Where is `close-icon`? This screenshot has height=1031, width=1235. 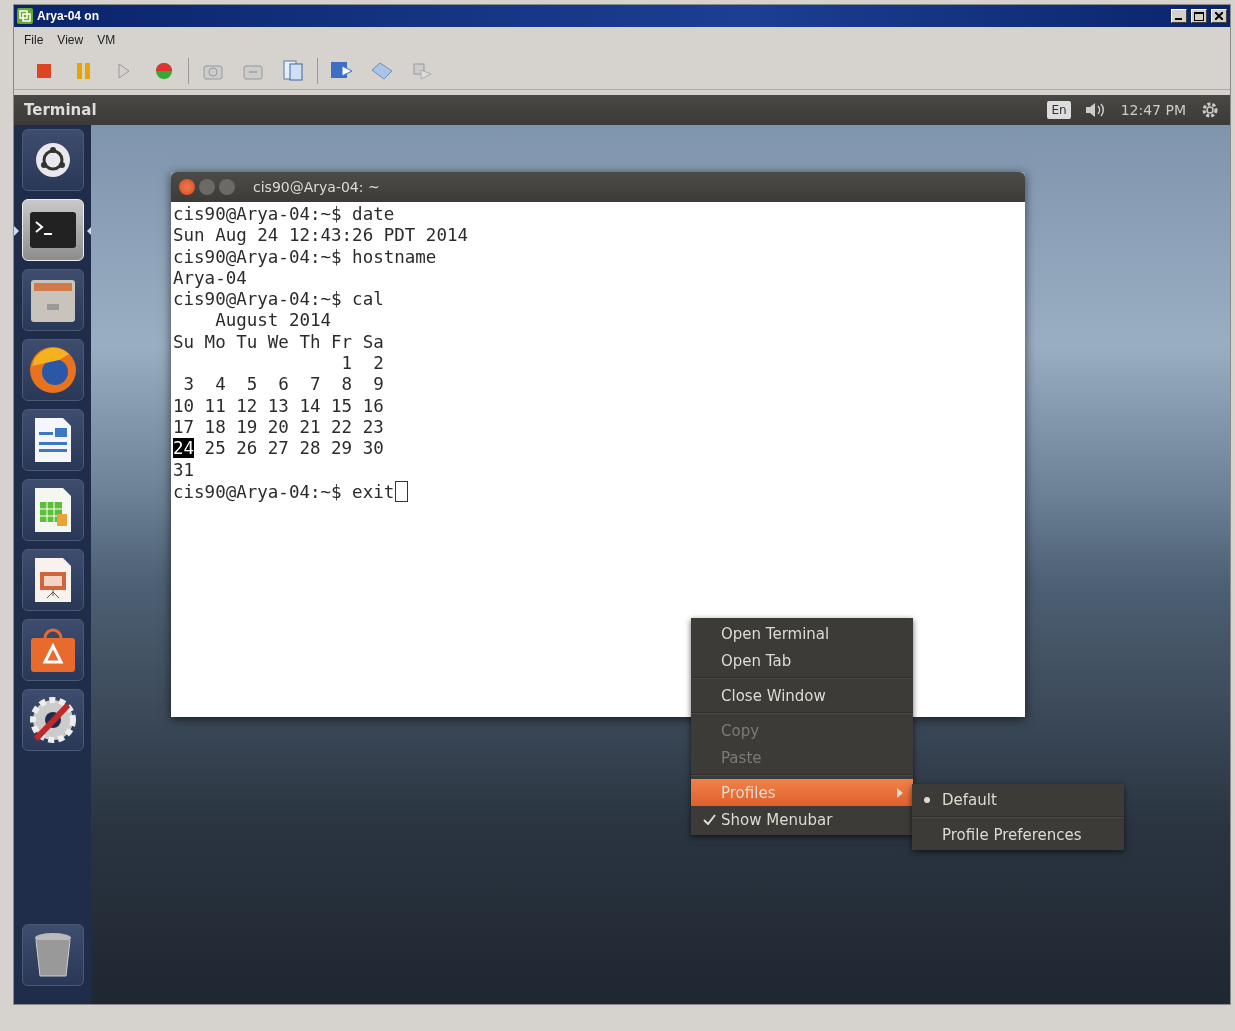
close-icon is located at coordinates (1219, 16).